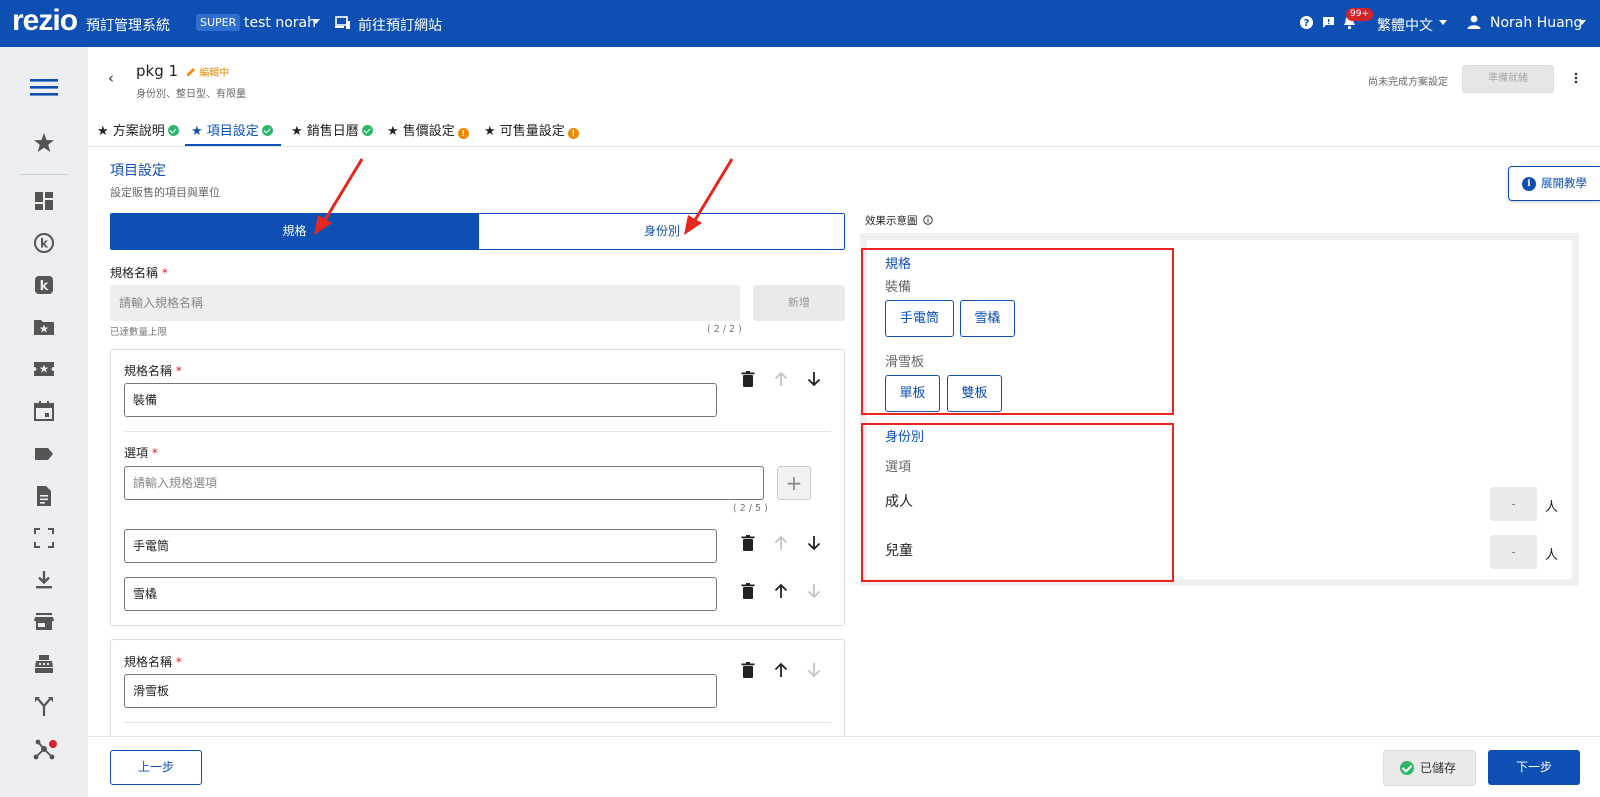  Describe the element at coordinates (191, 72) in the screenshot. I see `pencil-icon` at that location.